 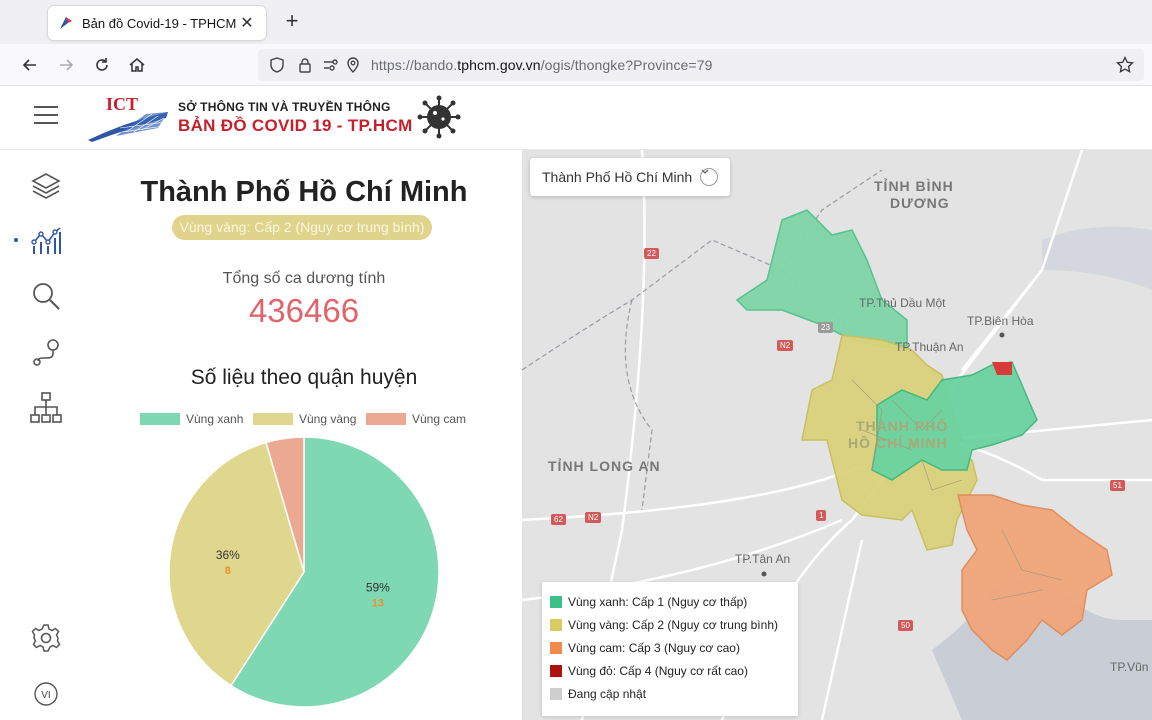 What do you see at coordinates (929, 347) in the screenshot?
I see `map-label-thuan-an: TP.Thuận An` at bounding box center [929, 347].